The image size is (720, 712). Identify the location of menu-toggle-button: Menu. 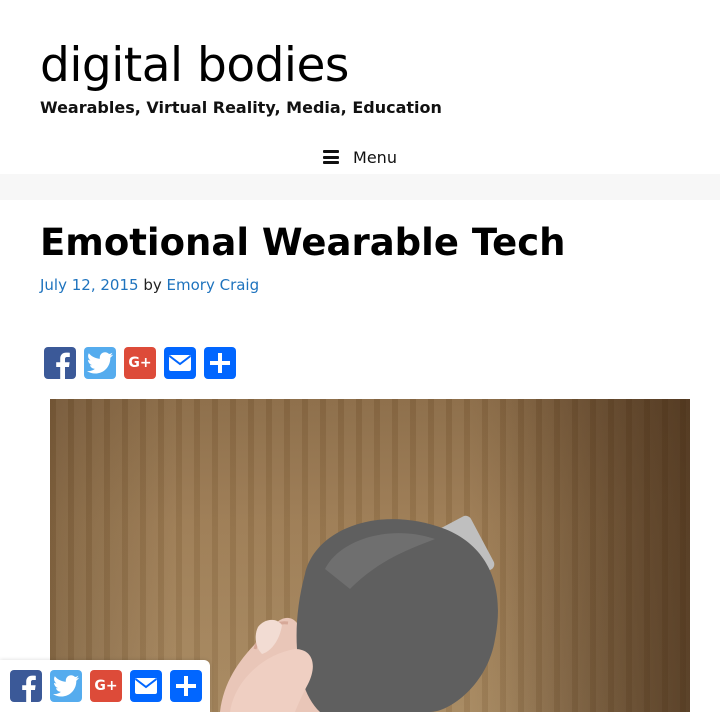
(360, 157).